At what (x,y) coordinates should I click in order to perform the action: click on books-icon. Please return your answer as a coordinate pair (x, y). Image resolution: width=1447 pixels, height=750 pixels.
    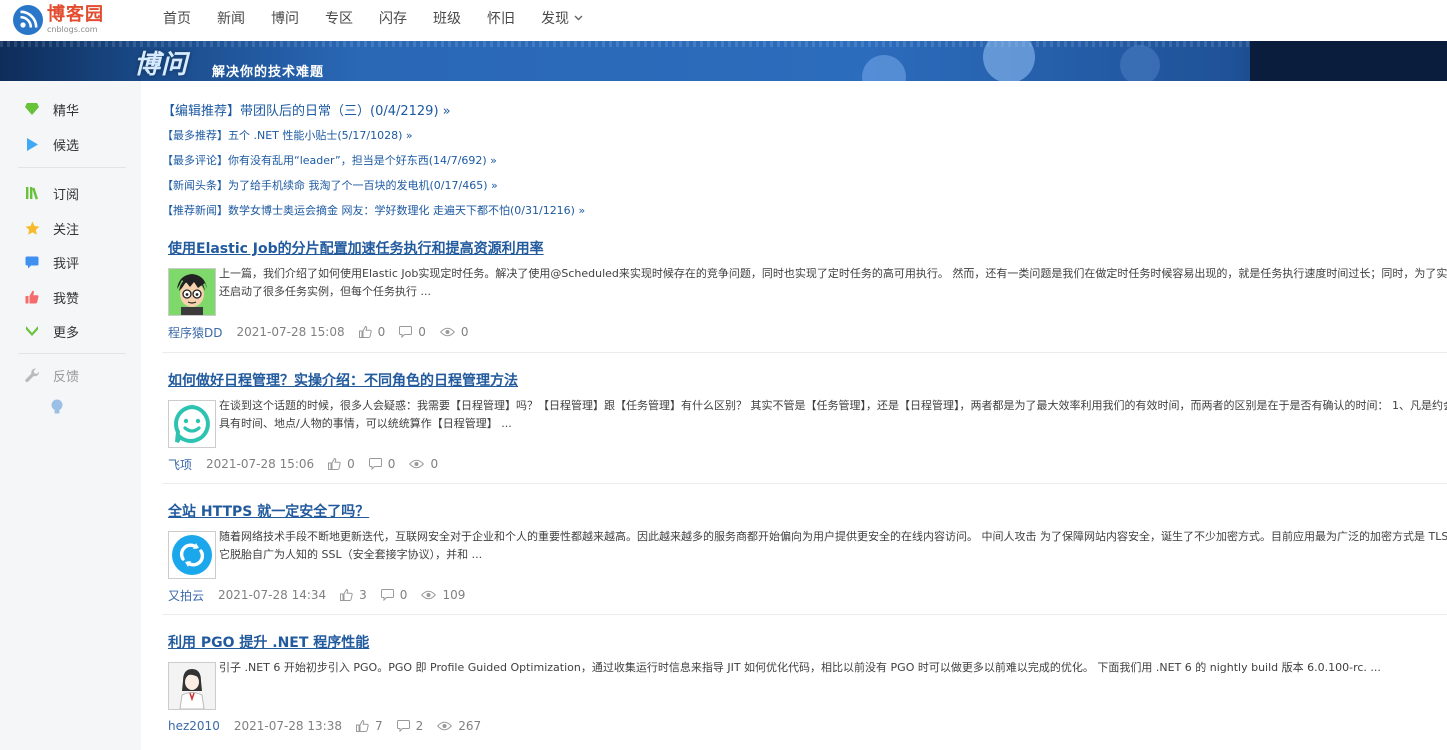
    Looking at the image, I should click on (32, 193).